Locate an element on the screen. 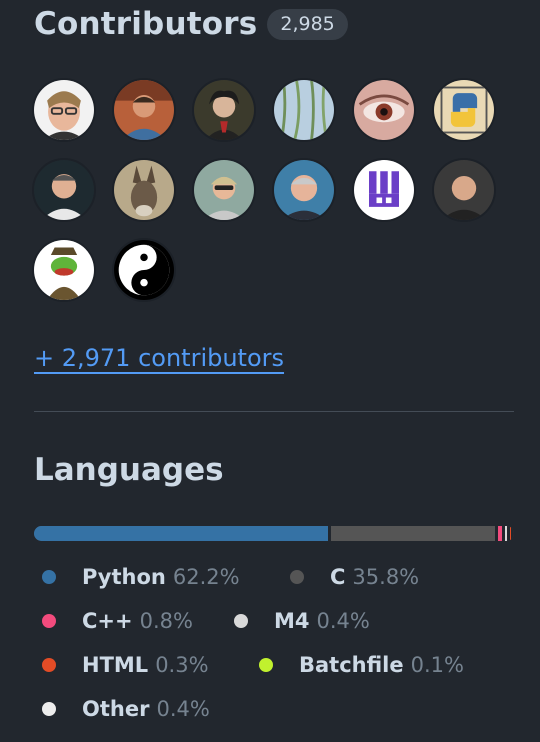 Image resolution: width=540 pixels, height=742 pixels. language-name: Other is located at coordinates (116, 709).